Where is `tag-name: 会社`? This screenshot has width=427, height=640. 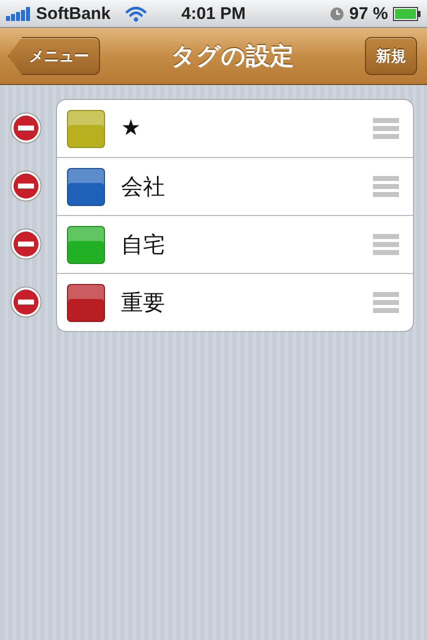 tag-name: 会社 is located at coordinates (247, 187).